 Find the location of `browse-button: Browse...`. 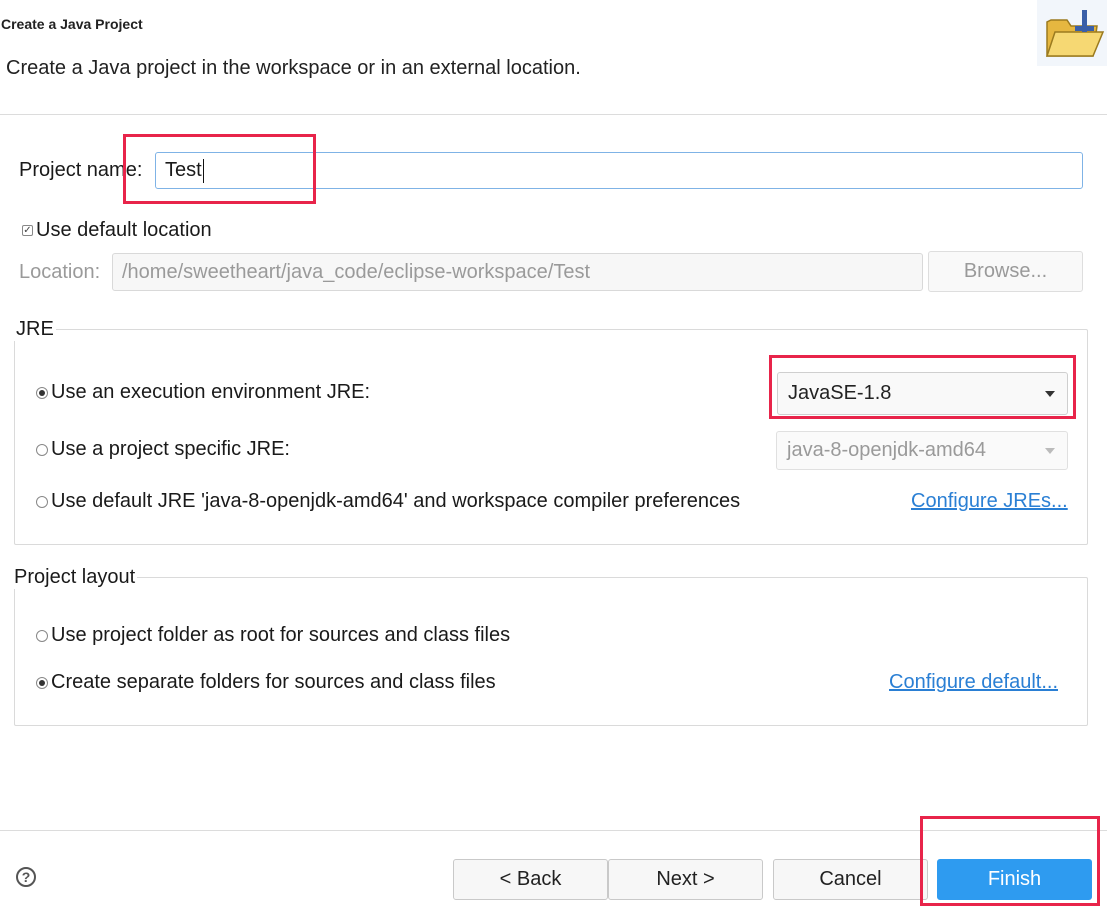

browse-button: Browse... is located at coordinates (1005, 271).